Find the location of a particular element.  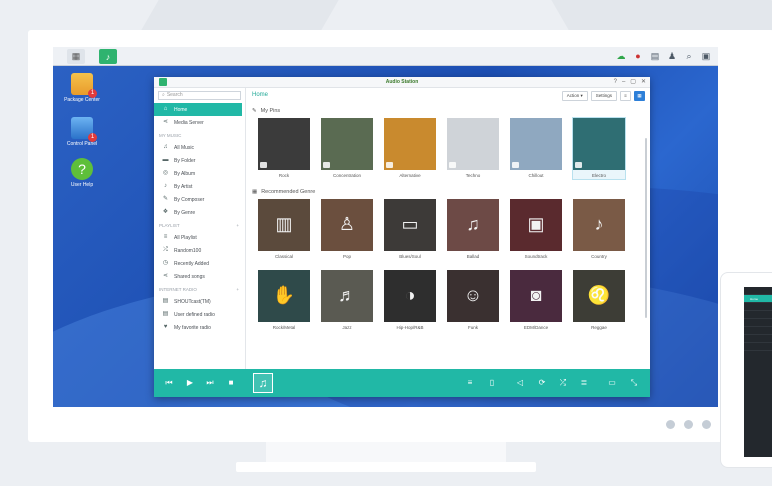

widgets-icon: ▣ is located at coordinates (706, 56).